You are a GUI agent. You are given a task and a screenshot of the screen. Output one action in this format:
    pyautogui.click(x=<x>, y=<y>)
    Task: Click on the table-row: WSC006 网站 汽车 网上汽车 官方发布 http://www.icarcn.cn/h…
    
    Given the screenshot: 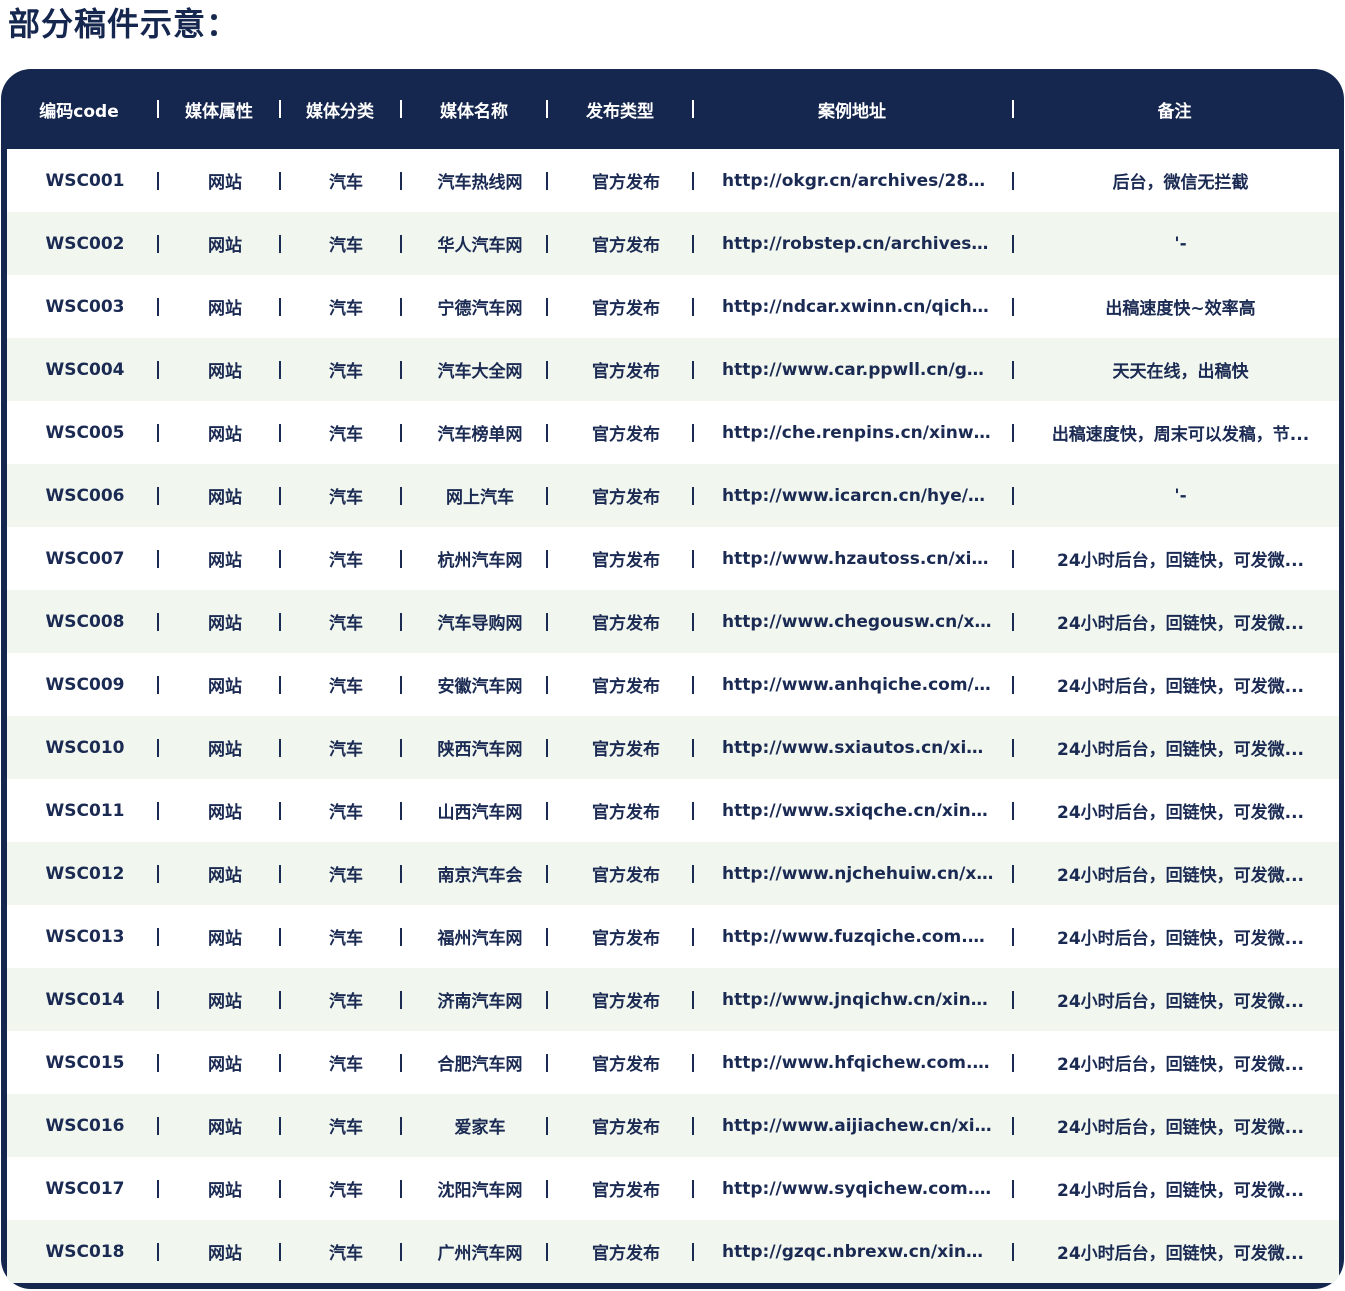 What is the action you would take?
    pyautogui.click(x=673, y=495)
    